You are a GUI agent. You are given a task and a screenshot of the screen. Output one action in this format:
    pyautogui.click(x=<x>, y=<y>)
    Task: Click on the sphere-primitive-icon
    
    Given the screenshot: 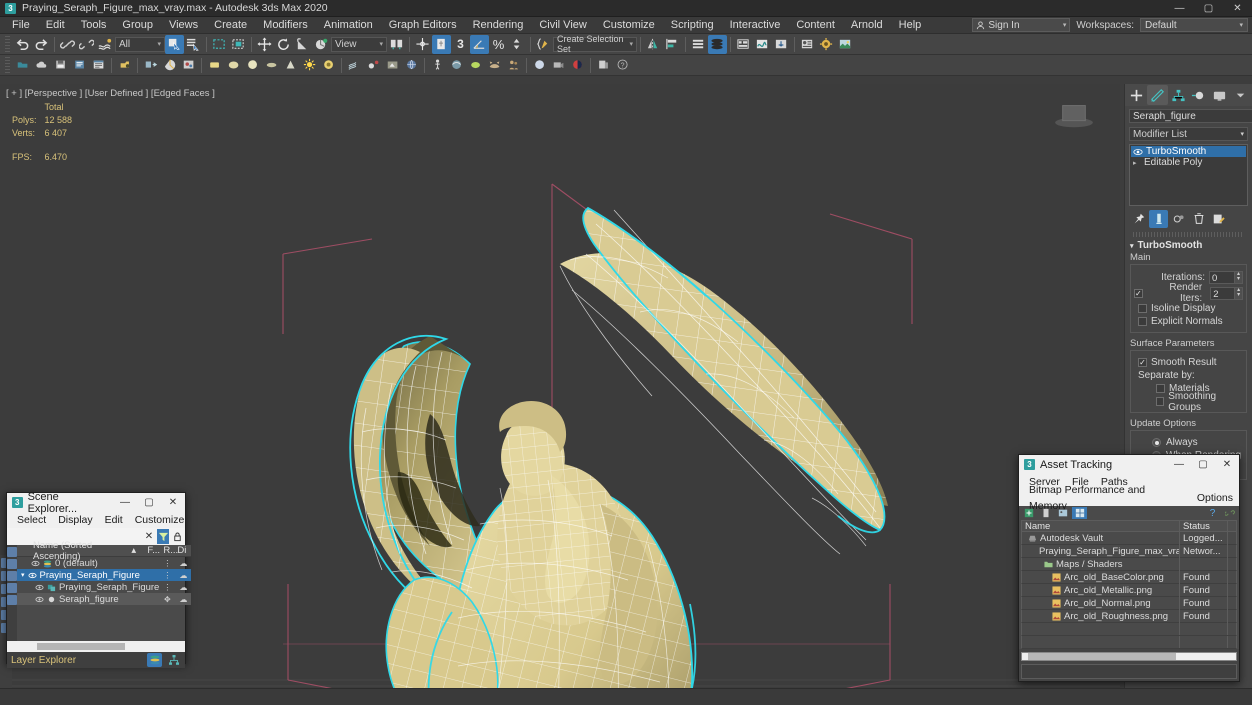 What is the action you would take?
    pyautogui.click(x=233, y=65)
    